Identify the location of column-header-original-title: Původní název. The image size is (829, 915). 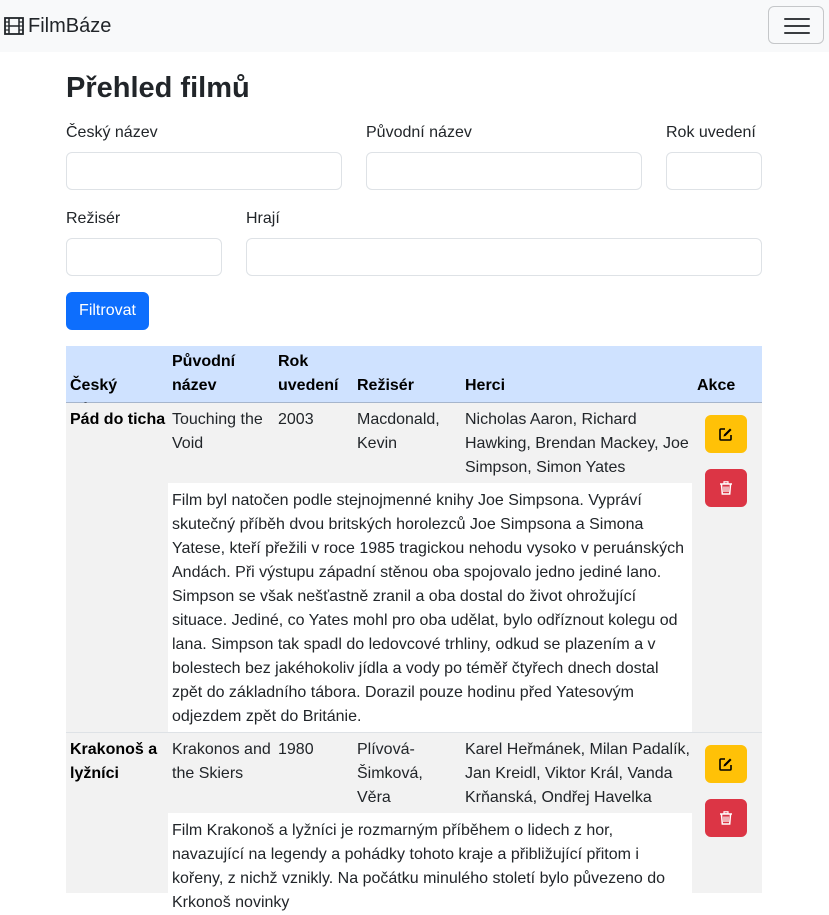
(204, 373).